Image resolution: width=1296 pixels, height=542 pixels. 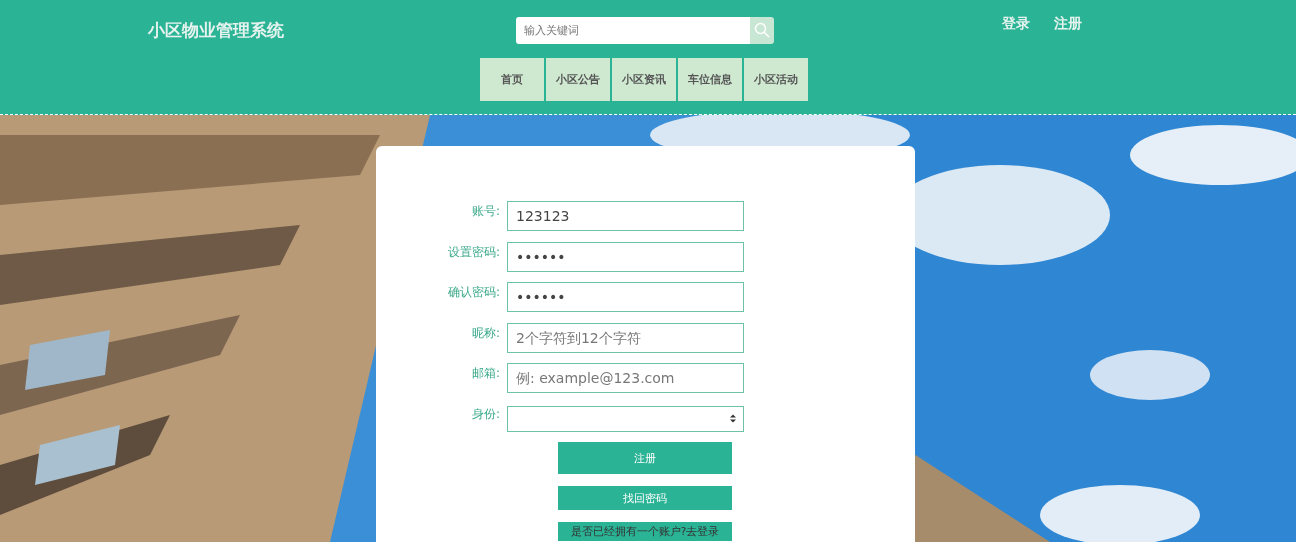 What do you see at coordinates (485, 211) in the screenshot?
I see `field-label: 账号:` at bounding box center [485, 211].